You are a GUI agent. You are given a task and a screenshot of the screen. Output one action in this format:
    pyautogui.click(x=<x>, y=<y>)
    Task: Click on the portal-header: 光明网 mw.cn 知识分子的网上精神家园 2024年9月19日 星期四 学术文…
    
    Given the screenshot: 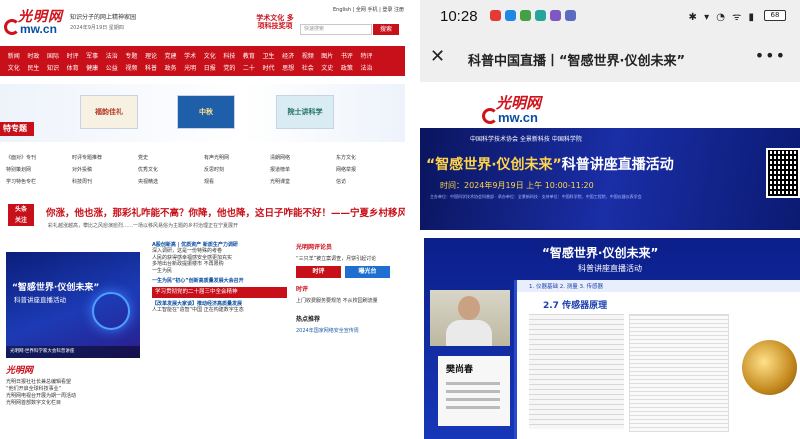 What is the action you would take?
    pyautogui.click(x=202, y=22)
    